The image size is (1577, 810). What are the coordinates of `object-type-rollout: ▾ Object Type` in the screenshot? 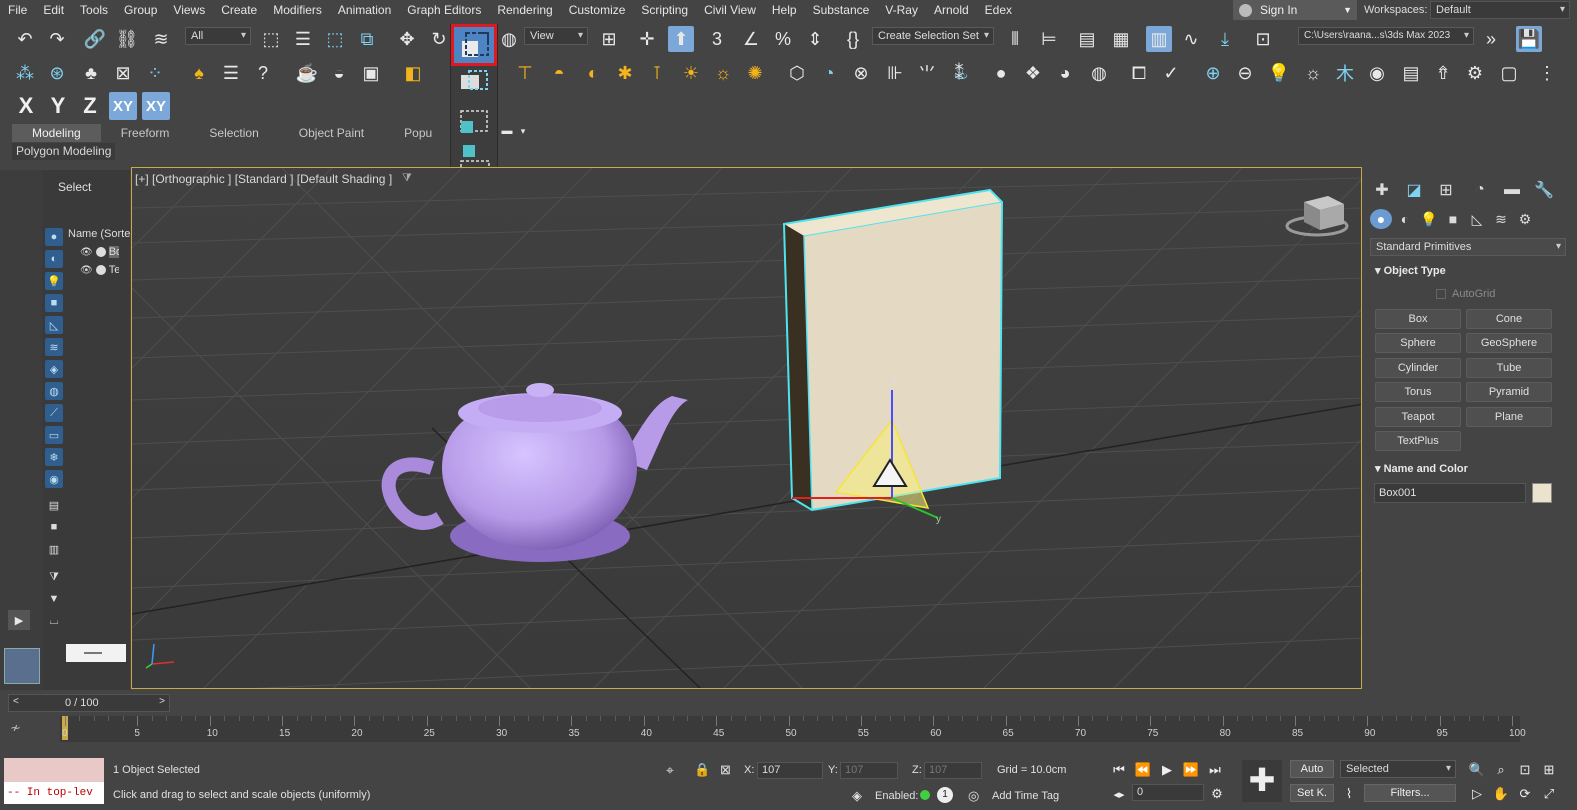 It's located at (1465, 271).